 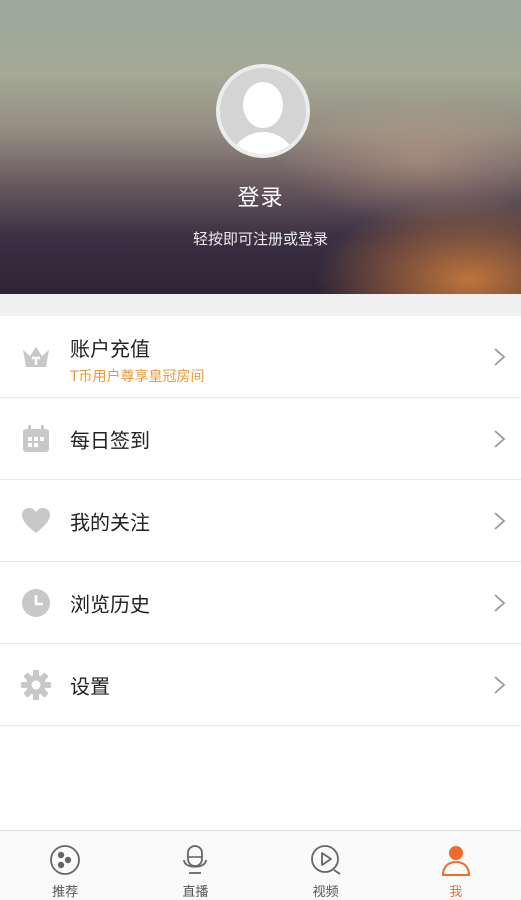 I want to click on bottom-tab-bar: 推荐 直播 视频 我, so click(x=260, y=865).